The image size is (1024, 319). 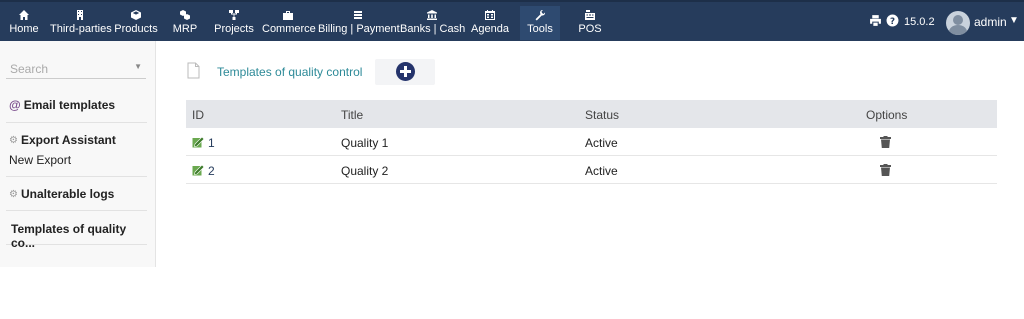 What do you see at coordinates (288, 14) in the screenshot?
I see `suitcase-icon` at bounding box center [288, 14].